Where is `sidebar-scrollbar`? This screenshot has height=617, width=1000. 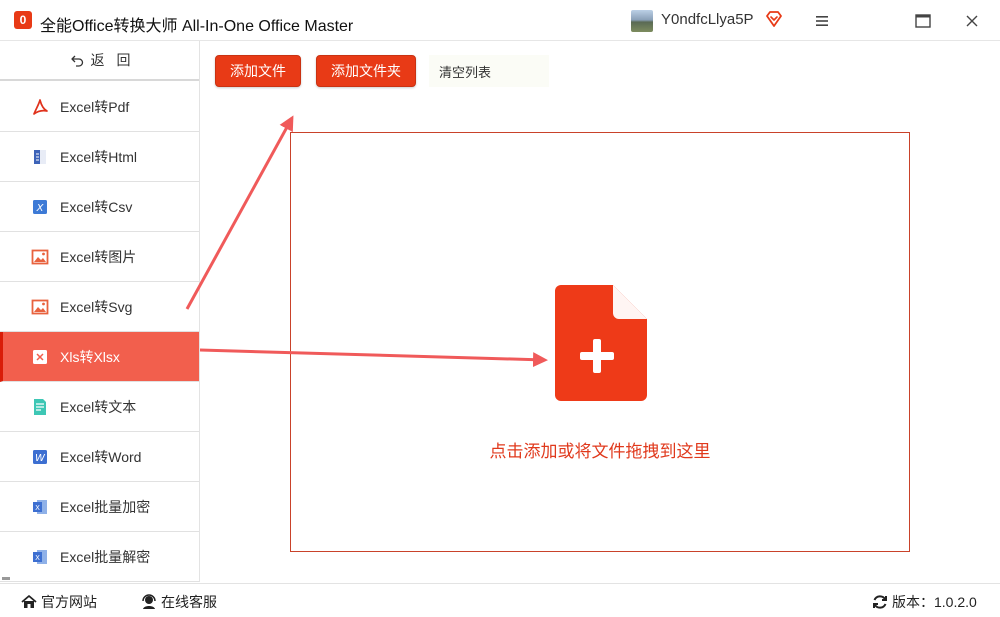
sidebar-scrollbar is located at coordinates (6, 578).